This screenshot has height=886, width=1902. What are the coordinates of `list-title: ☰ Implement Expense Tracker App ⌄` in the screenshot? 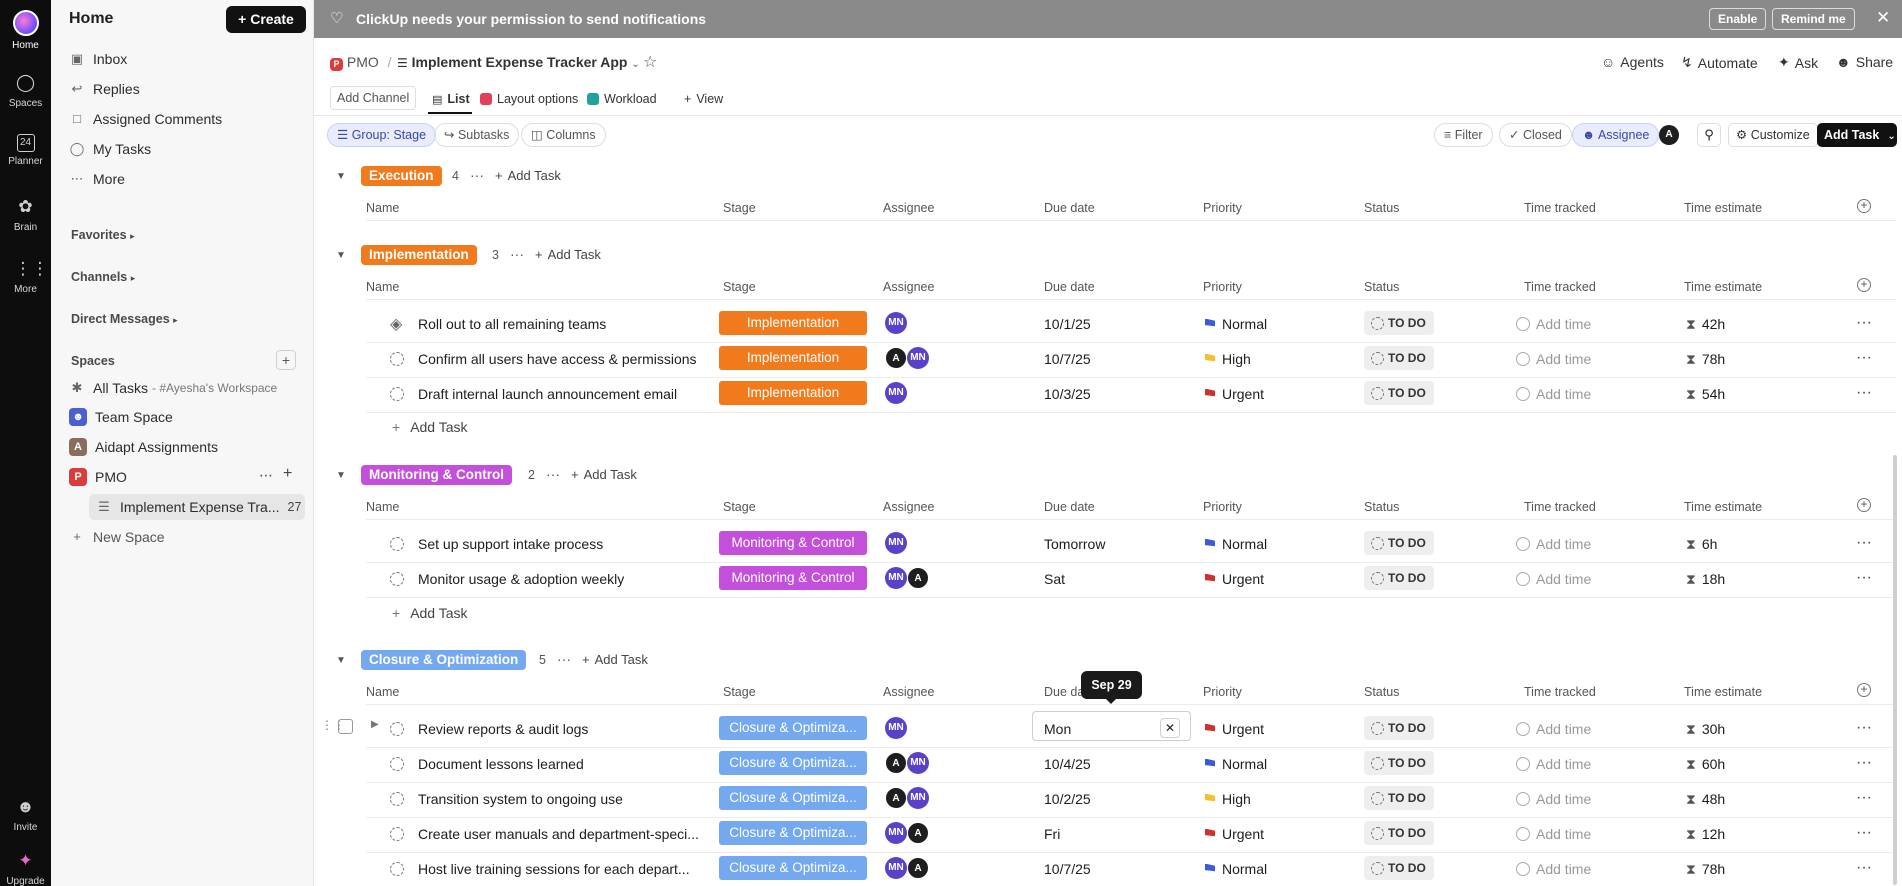 It's located at (518, 62).